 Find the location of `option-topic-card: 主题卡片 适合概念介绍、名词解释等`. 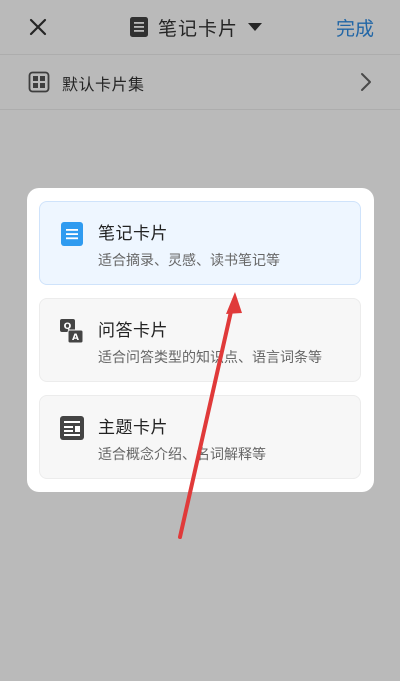

option-topic-card: 主题卡片 适合概念介绍、名词解释等 is located at coordinates (200, 437).